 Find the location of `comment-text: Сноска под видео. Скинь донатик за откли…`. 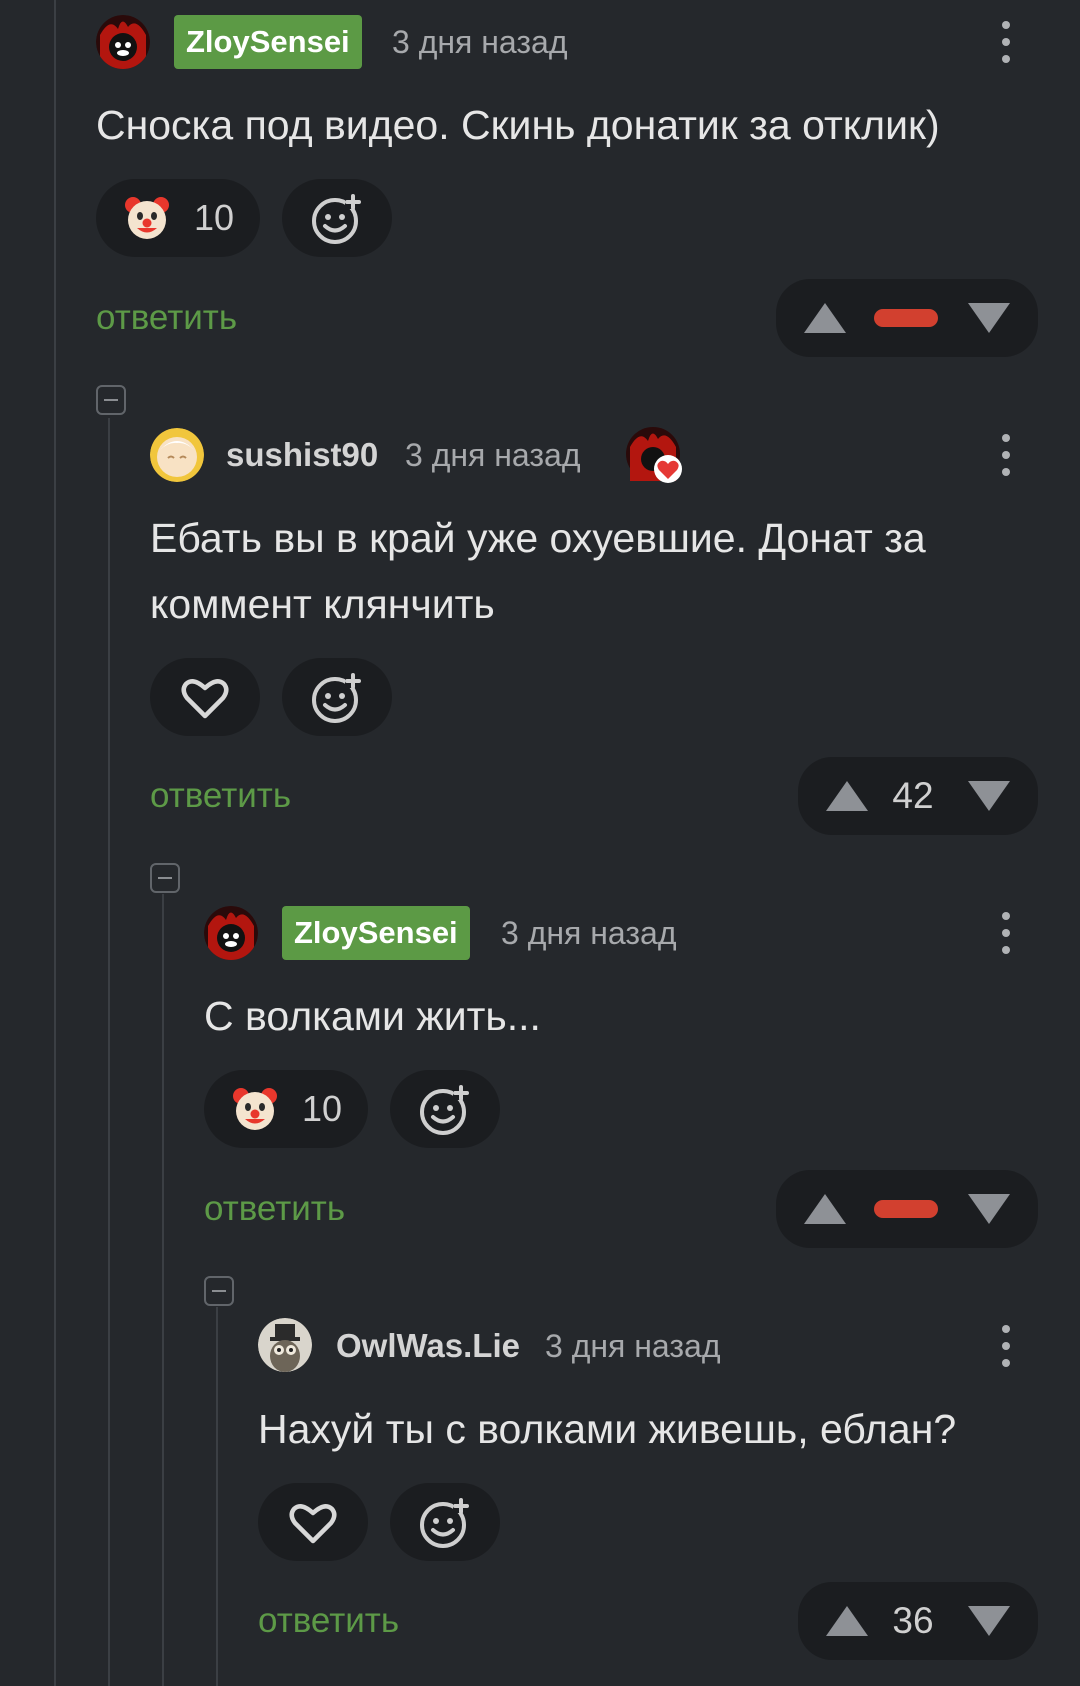

comment-text: Сноска под видео. Скинь донатик за откли… is located at coordinates (518, 125).